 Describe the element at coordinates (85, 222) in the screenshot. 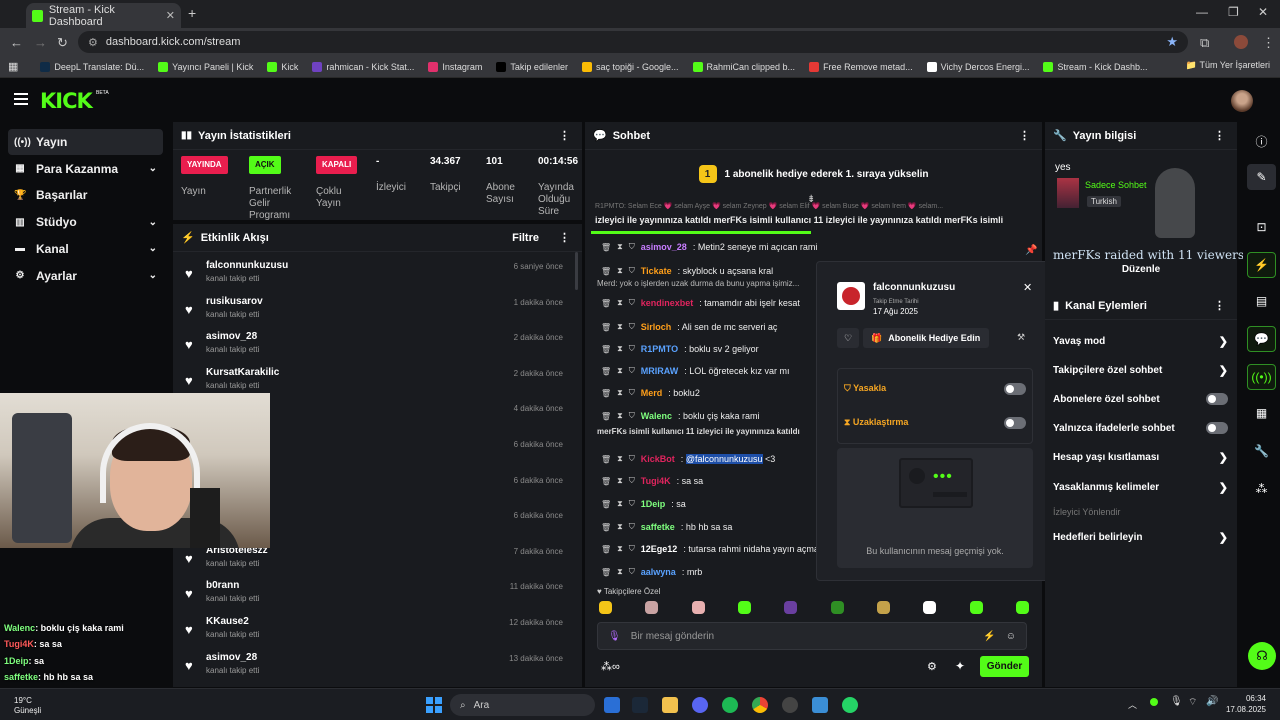

I see `sidebar-item-3: ▥ Stüdyo ⌄` at that location.